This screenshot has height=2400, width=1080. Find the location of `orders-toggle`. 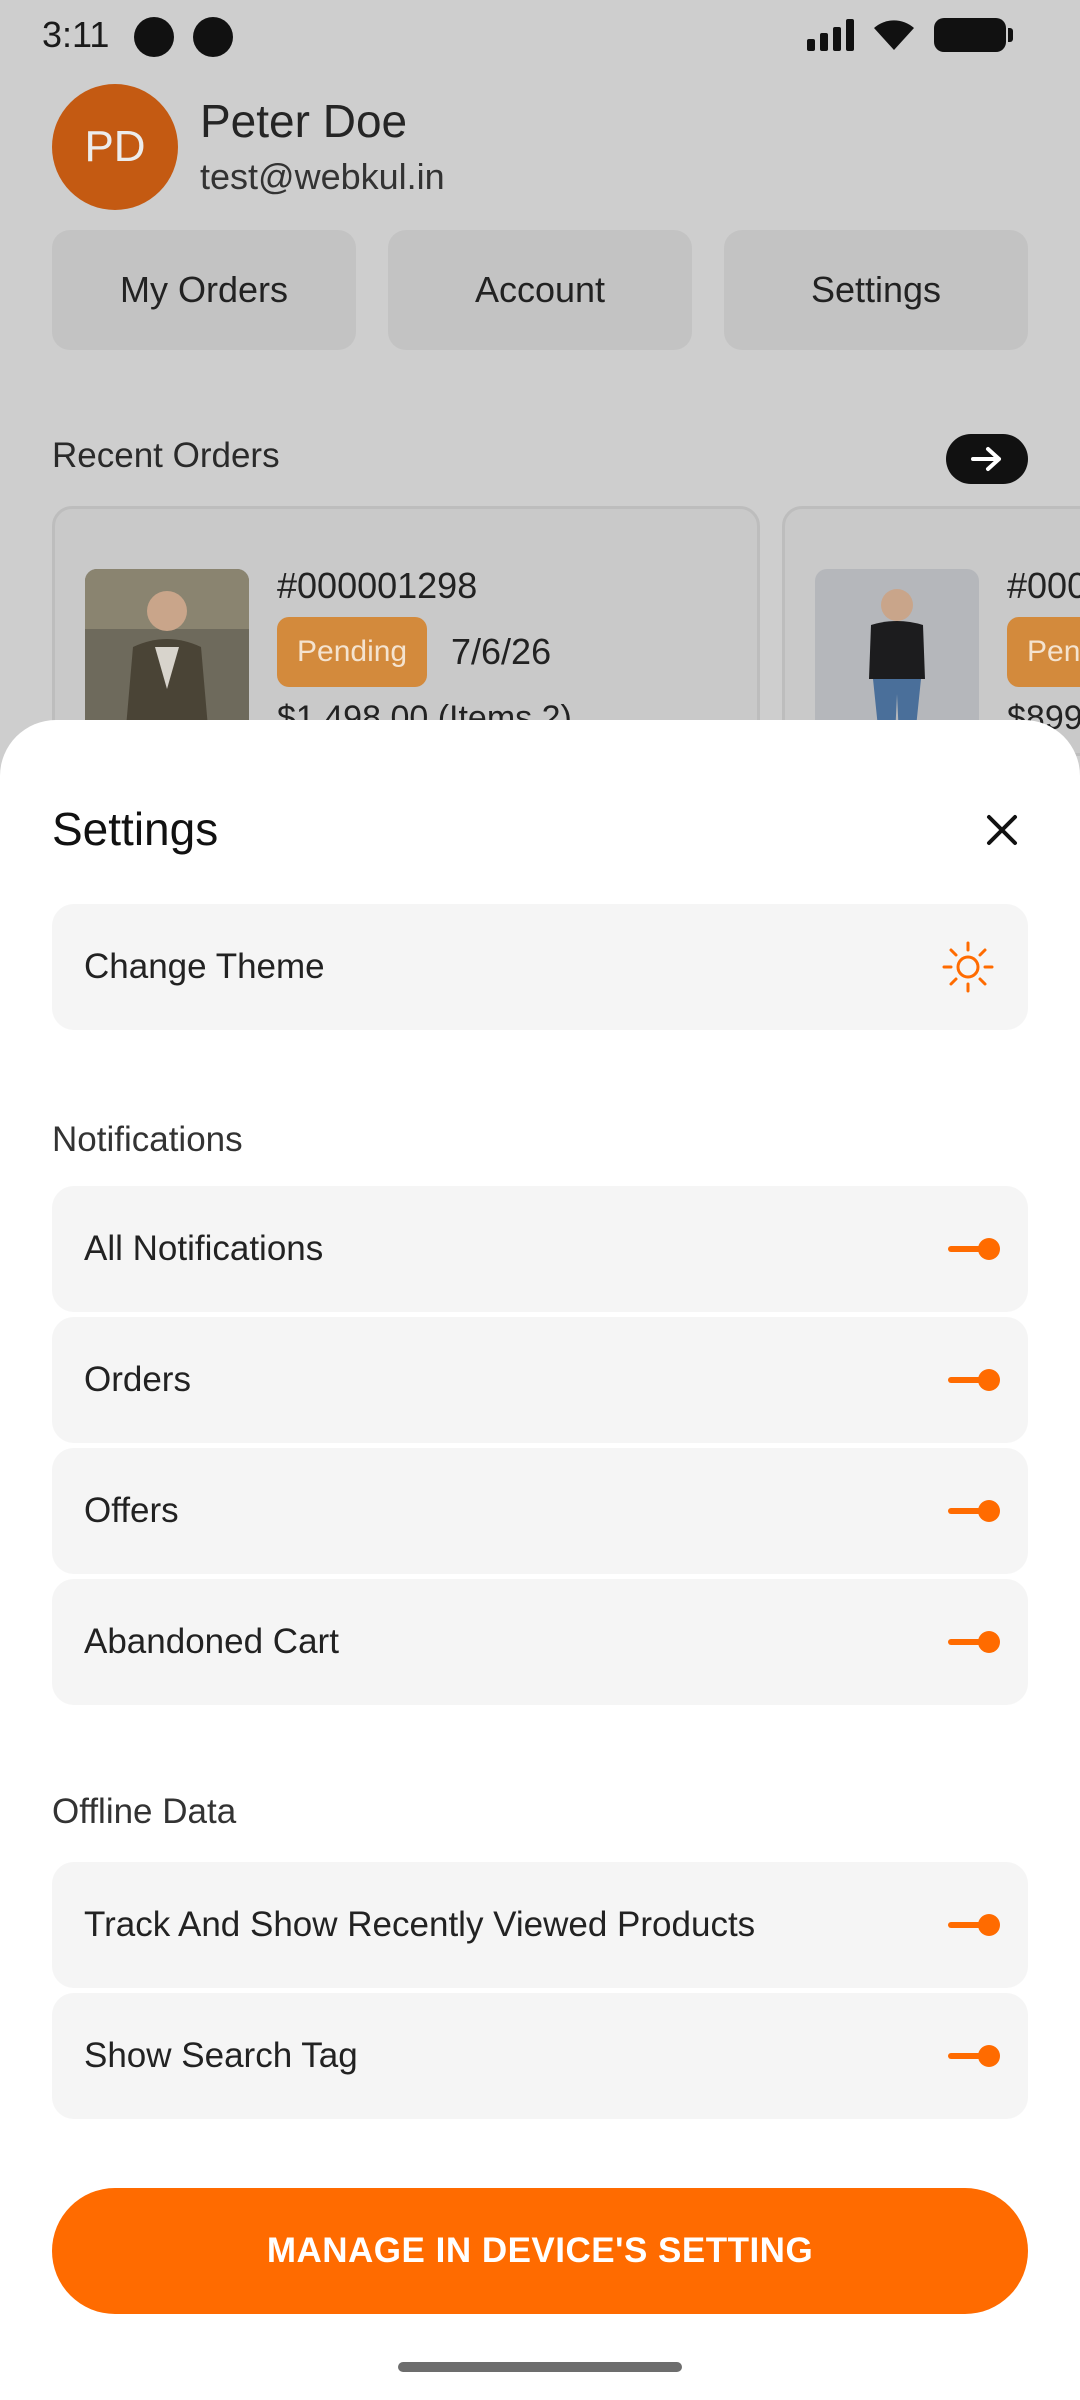

orders-toggle is located at coordinates (974, 1380).